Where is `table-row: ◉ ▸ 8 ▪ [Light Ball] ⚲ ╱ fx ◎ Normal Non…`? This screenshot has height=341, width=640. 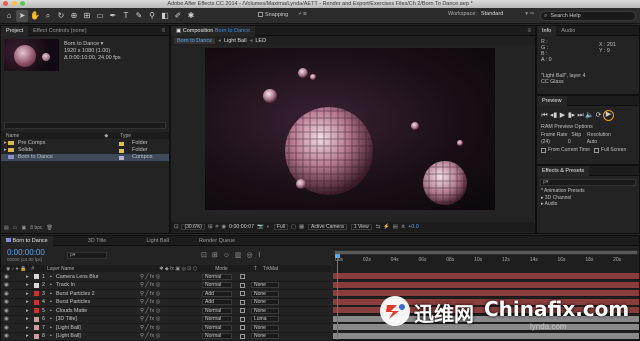 table-row: ◉ ▸ 8 ▪ [Light Ball] ⚲ ╱ fx ◎ Normal Non… is located at coordinates (166, 337).